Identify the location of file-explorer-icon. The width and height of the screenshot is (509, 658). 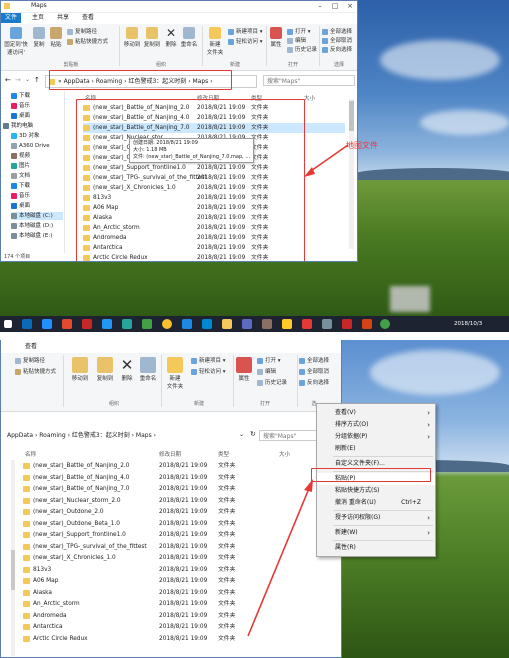
(227, 324).